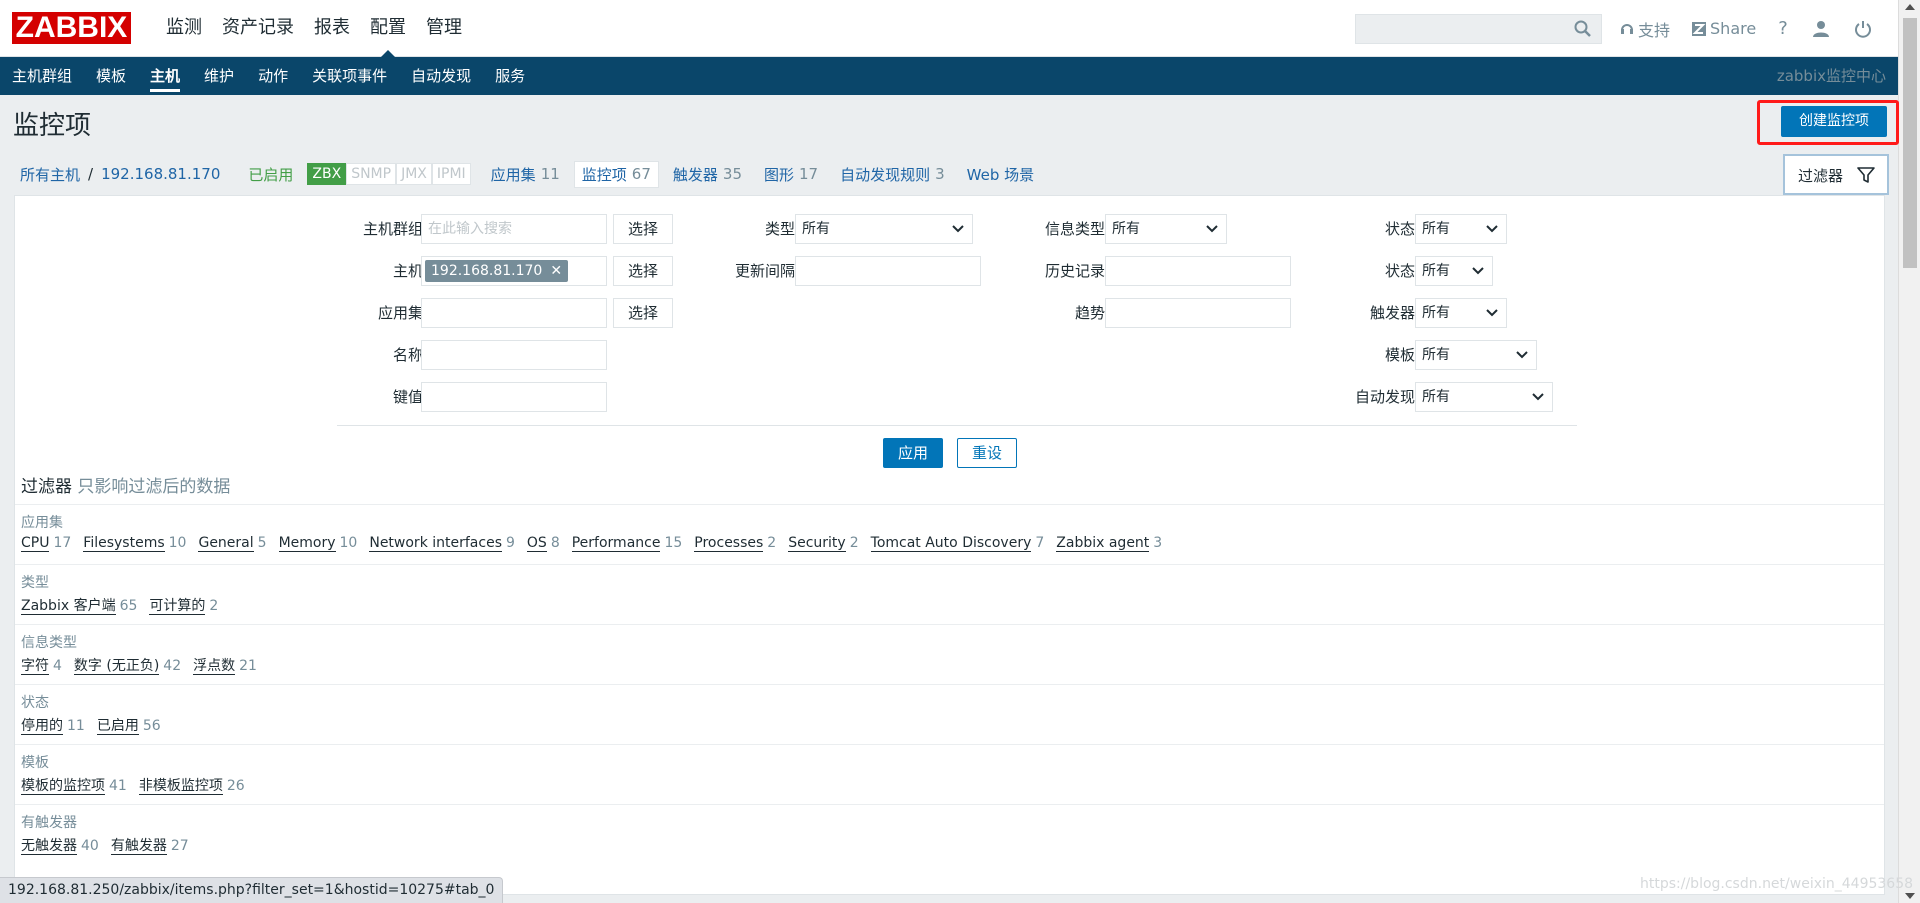 Image resolution: width=1920 pixels, height=903 pixels. I want to click on subfilter-item: General 5, so click(232, 543).